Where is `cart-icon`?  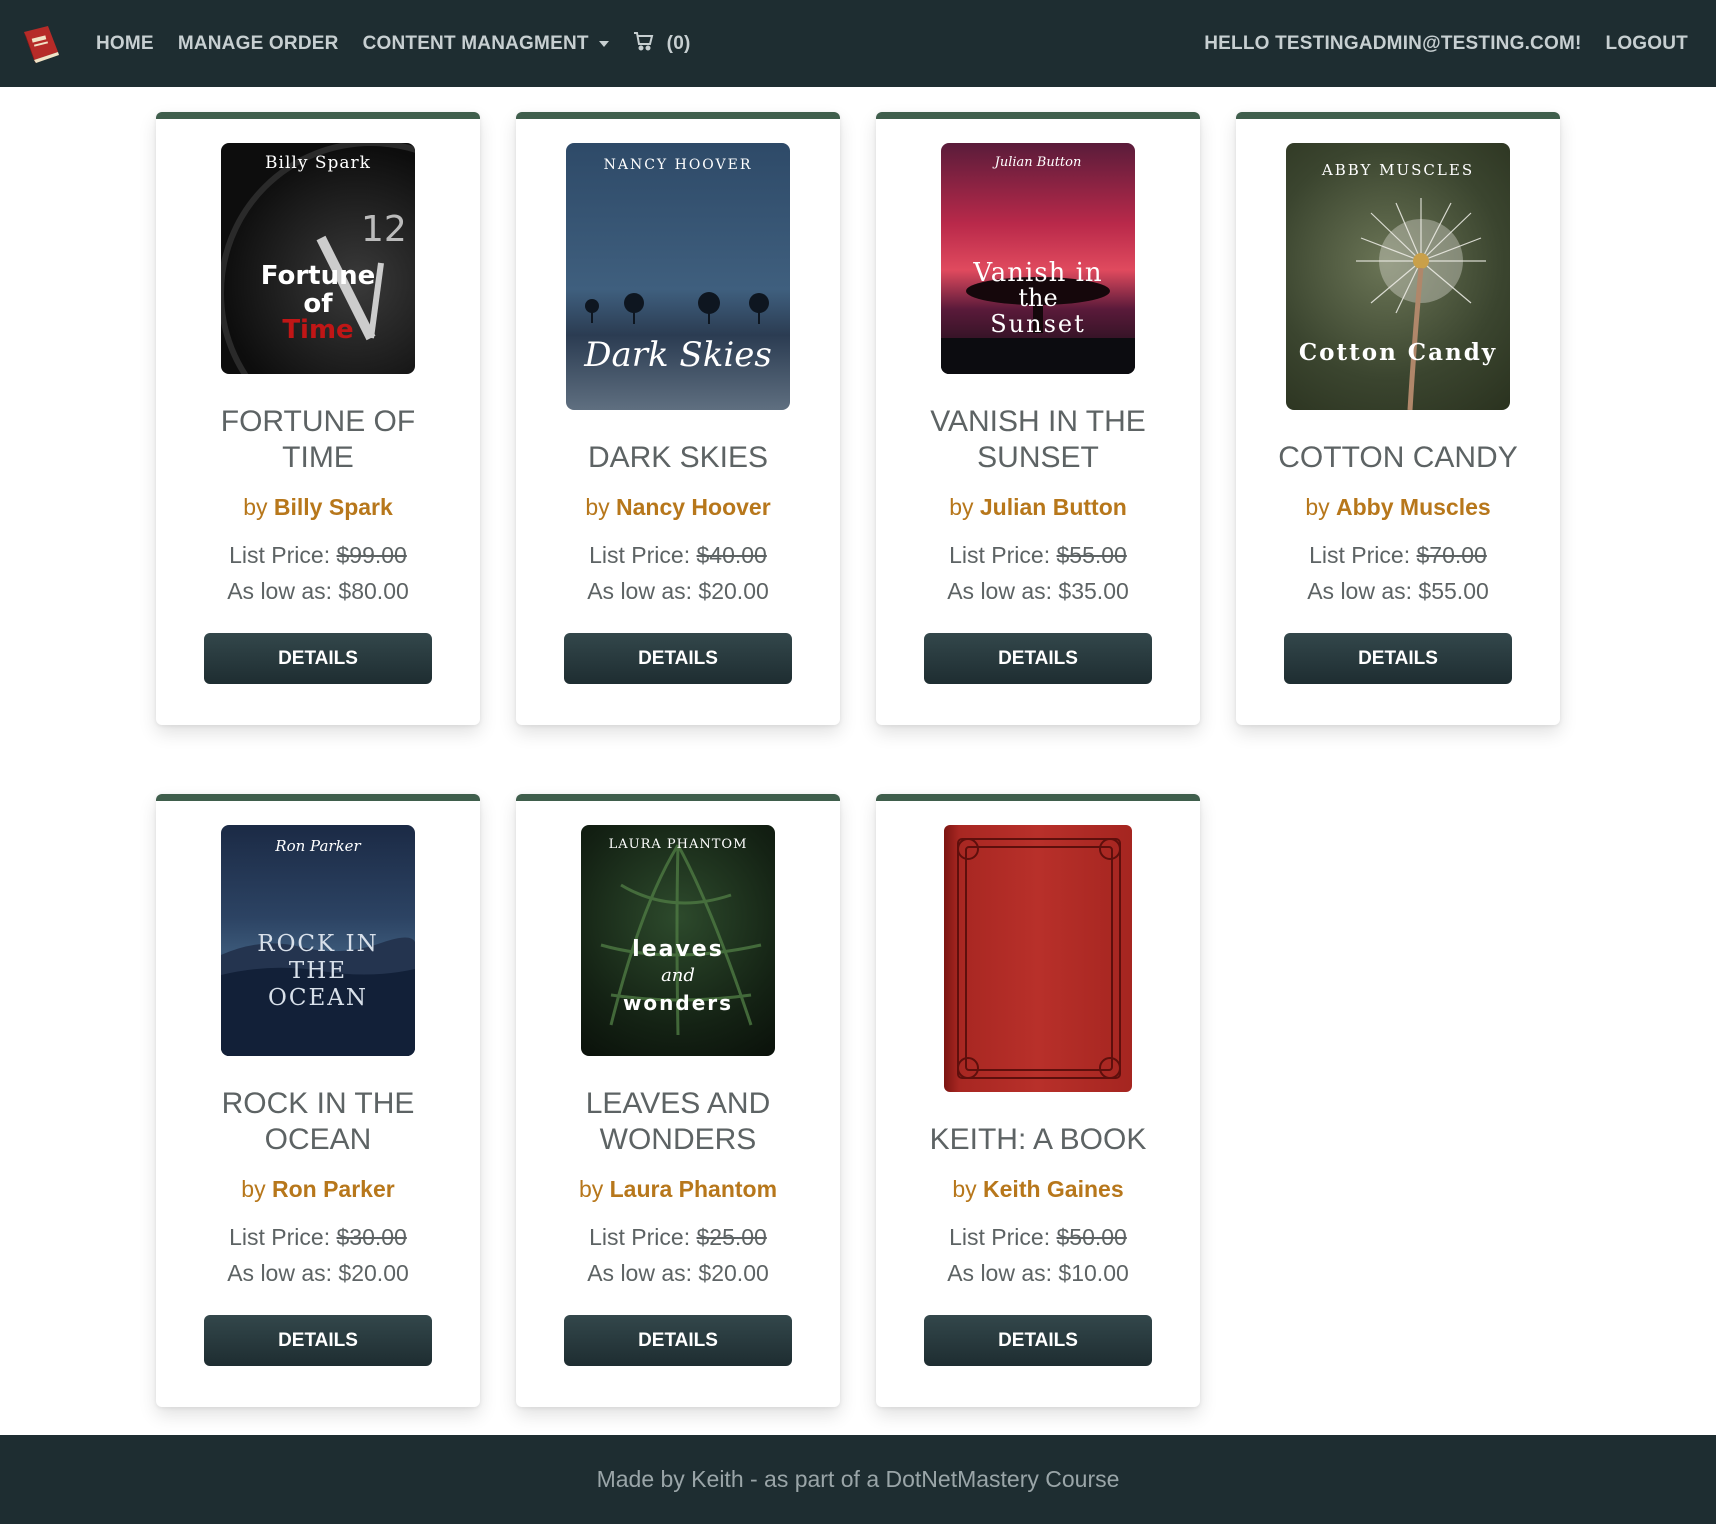
cart-icon is located at coordinates (644, 44).